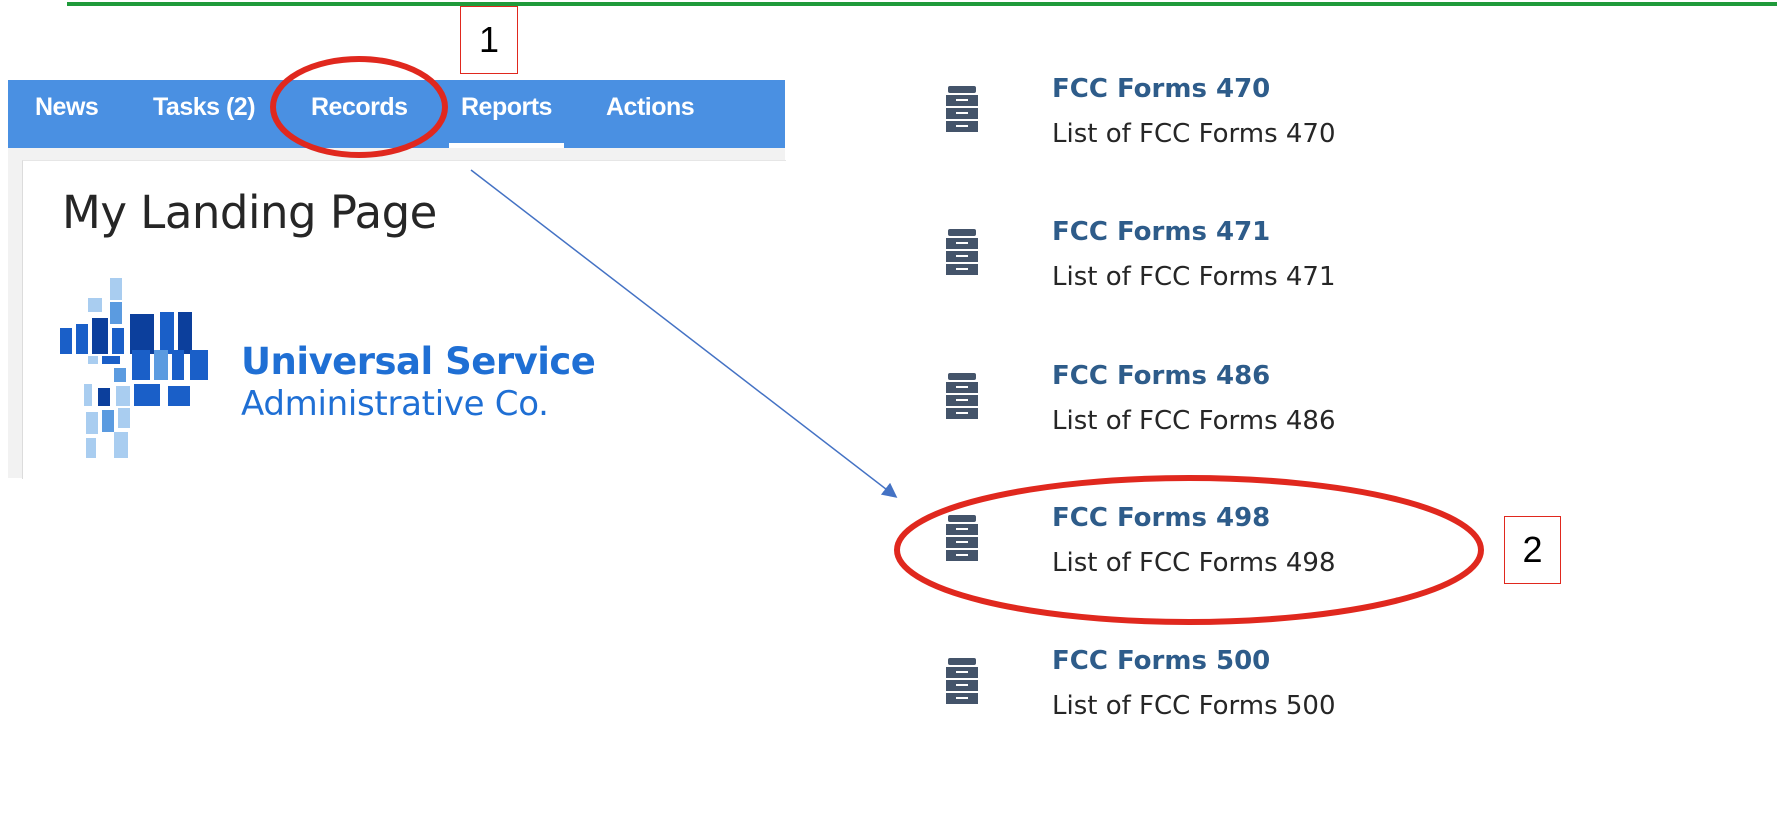 This screenshot has height=819, width=1777. What do you see at coordinates (1161, 518) in the screenshot?
I see `record-title-link: FCC Forms 498` at bounding box center [1161, 518].